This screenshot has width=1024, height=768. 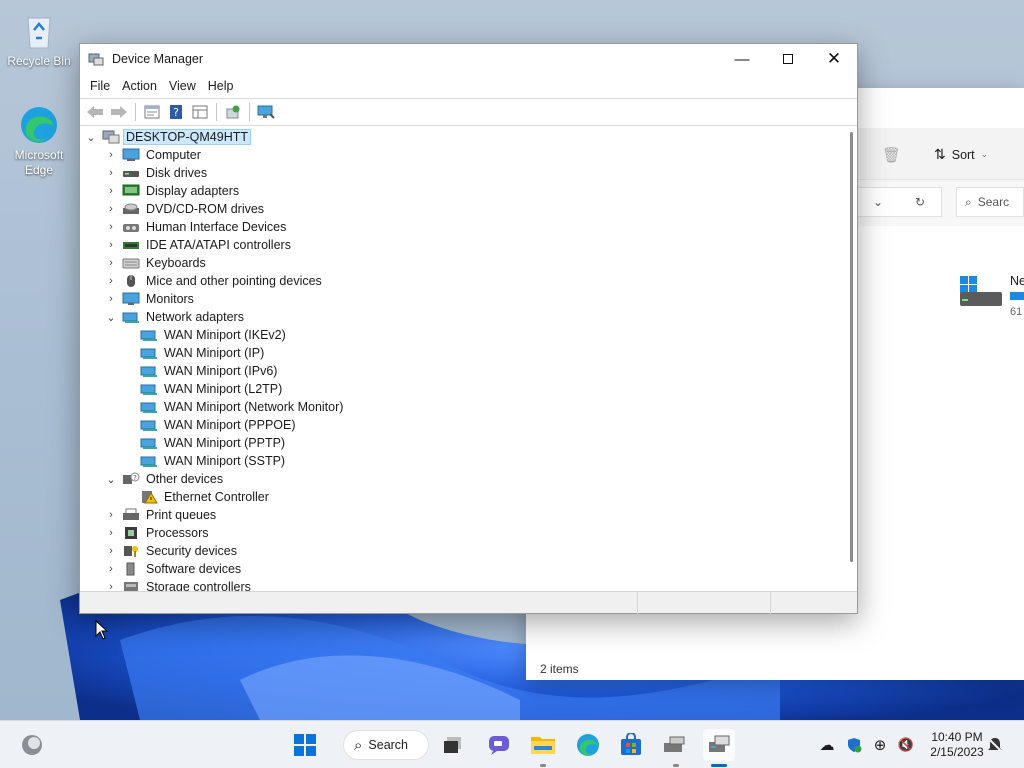 I want to click on close-button: ✕, so click(x=834, y=59).